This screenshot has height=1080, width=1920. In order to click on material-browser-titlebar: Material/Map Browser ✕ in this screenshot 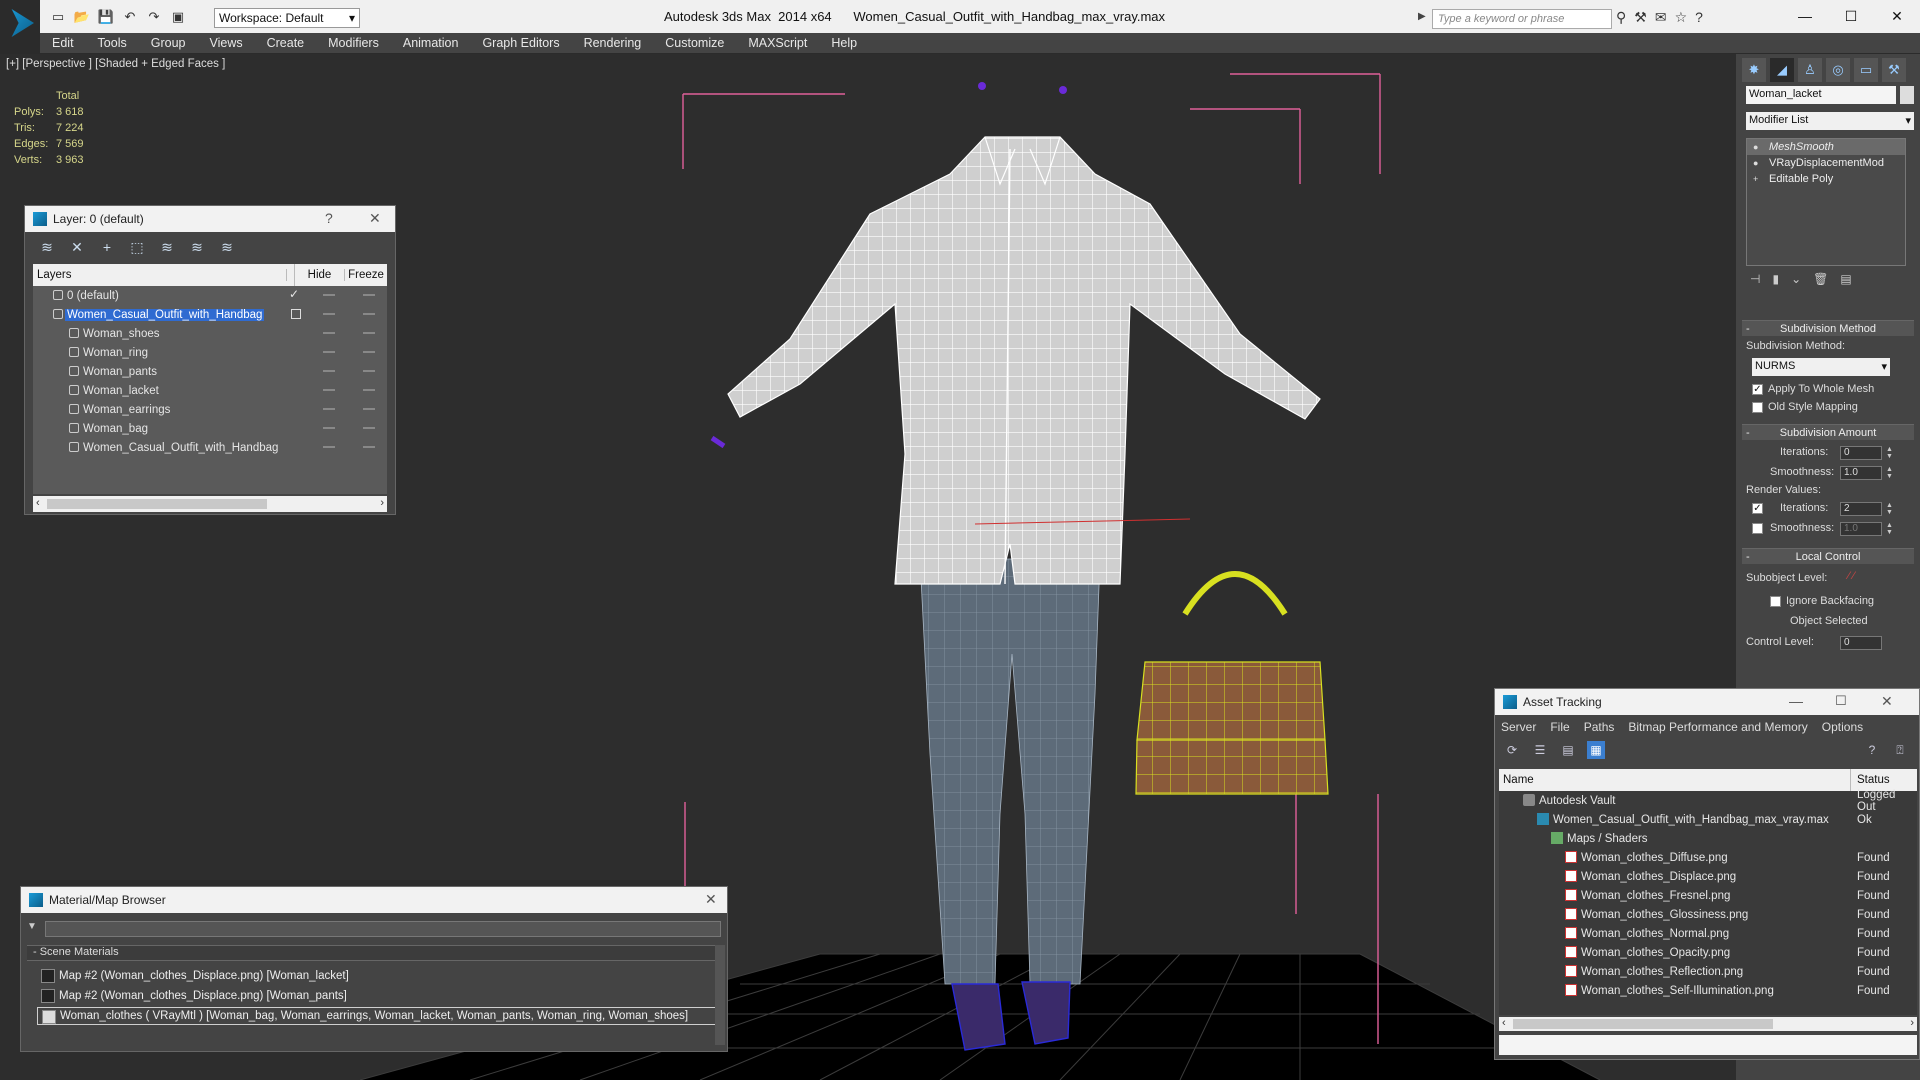, I will do `click(374, 900)`.